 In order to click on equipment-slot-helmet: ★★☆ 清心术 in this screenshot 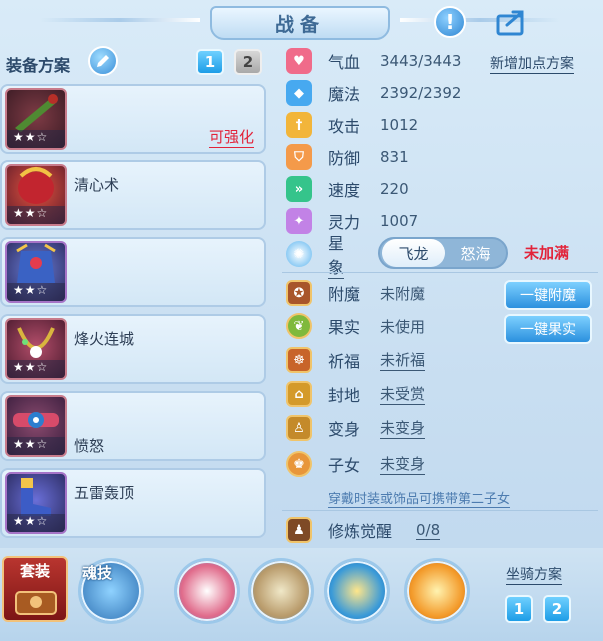, I will do `click(133, 195)`.